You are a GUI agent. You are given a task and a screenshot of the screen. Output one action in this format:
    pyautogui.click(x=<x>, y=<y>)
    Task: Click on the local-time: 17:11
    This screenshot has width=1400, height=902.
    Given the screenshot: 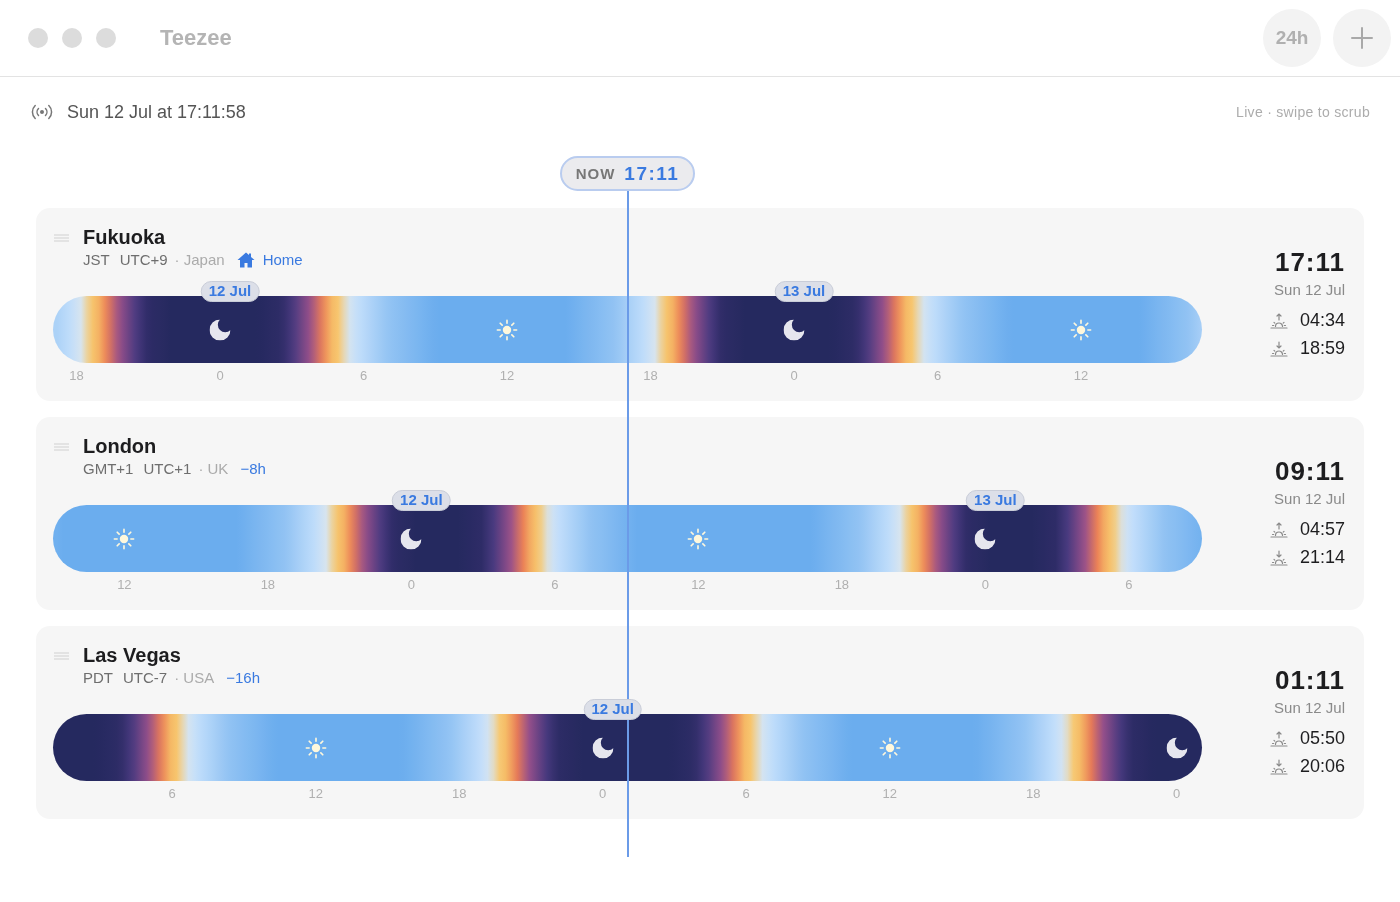 What is the action you would take?
    pyautogui.click(x=1309, y=261)
    